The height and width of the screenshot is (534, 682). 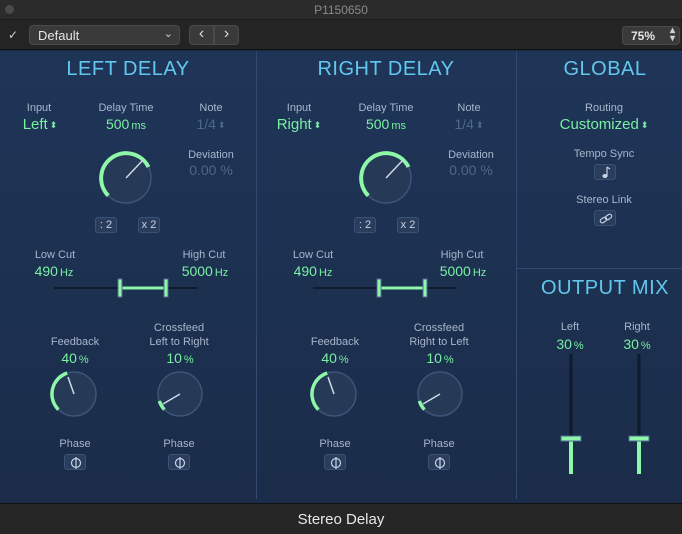 What do you see at coordinates (75, 462) in the screenshot?
I see `left-feedback-phase-button` at bounding box center [75, 462].